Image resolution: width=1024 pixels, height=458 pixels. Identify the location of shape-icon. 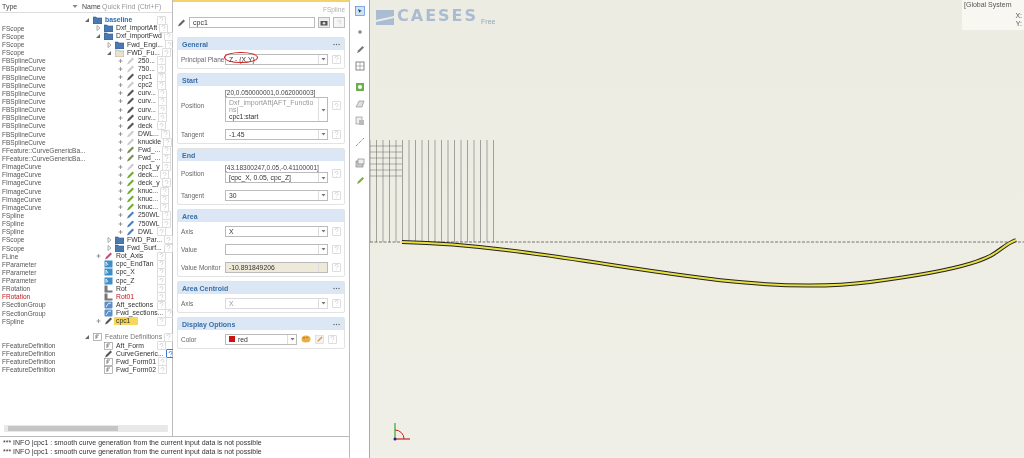
(359, 104).